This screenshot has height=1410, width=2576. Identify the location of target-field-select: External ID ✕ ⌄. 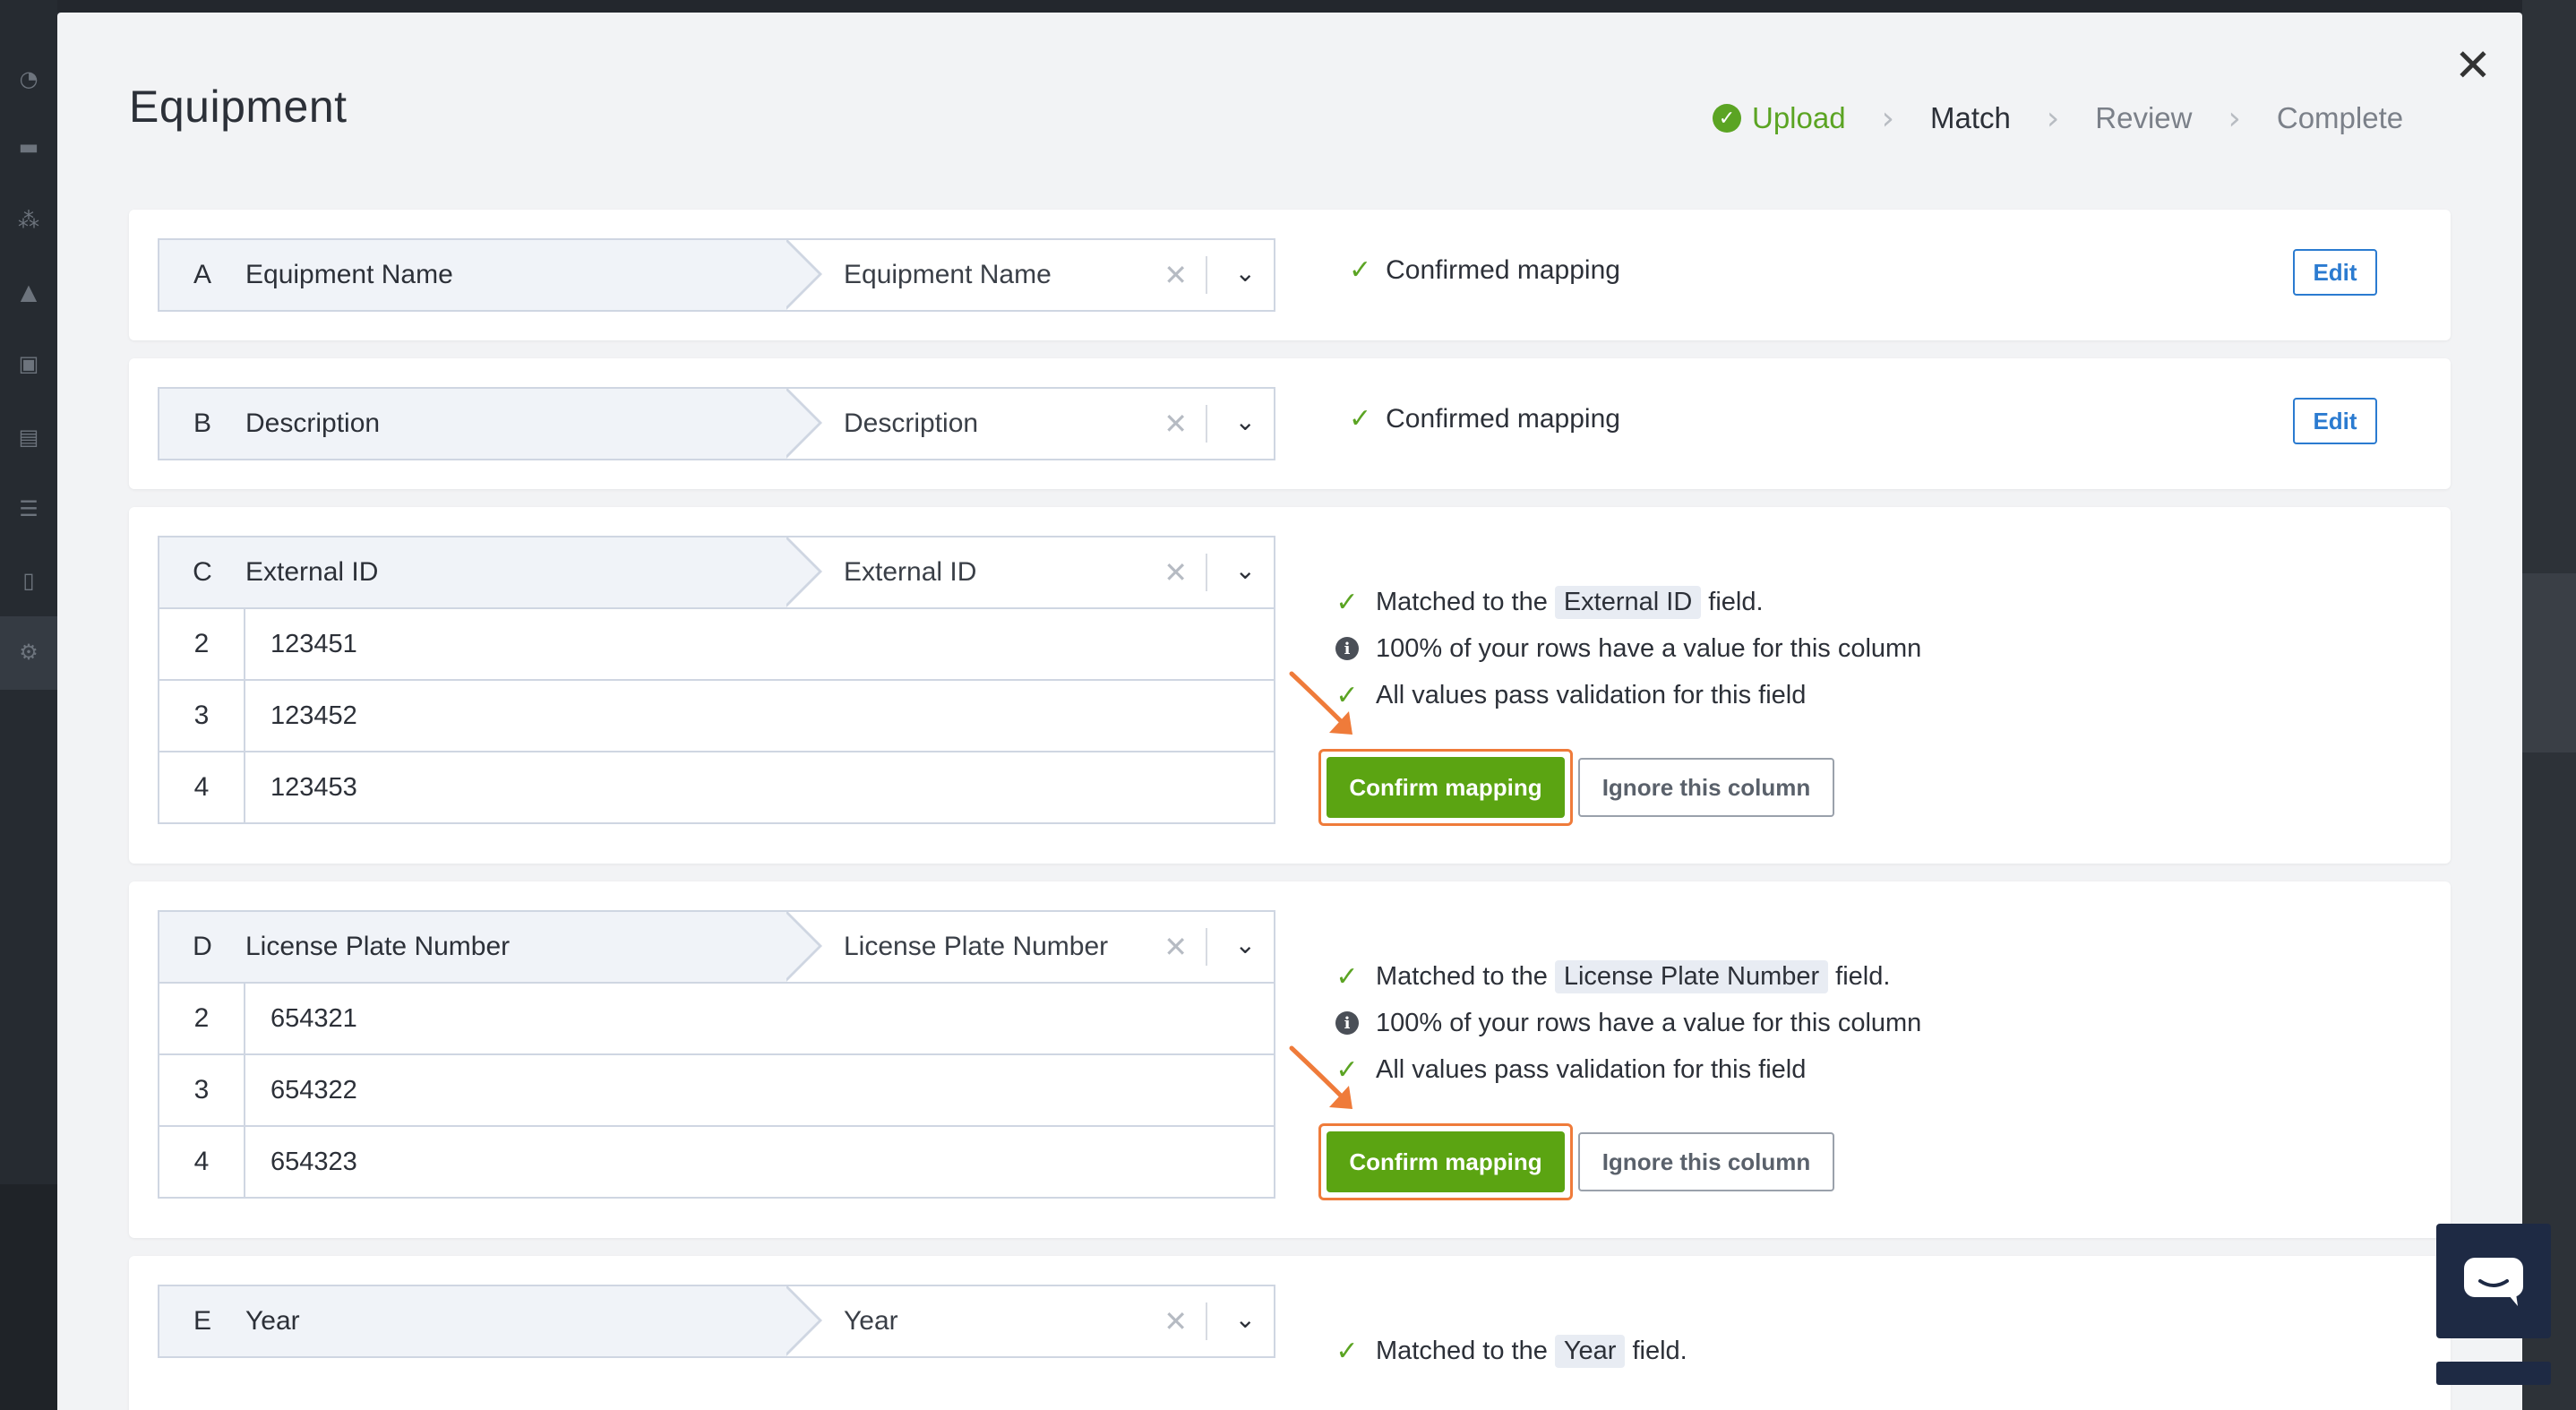
(1030, 572).